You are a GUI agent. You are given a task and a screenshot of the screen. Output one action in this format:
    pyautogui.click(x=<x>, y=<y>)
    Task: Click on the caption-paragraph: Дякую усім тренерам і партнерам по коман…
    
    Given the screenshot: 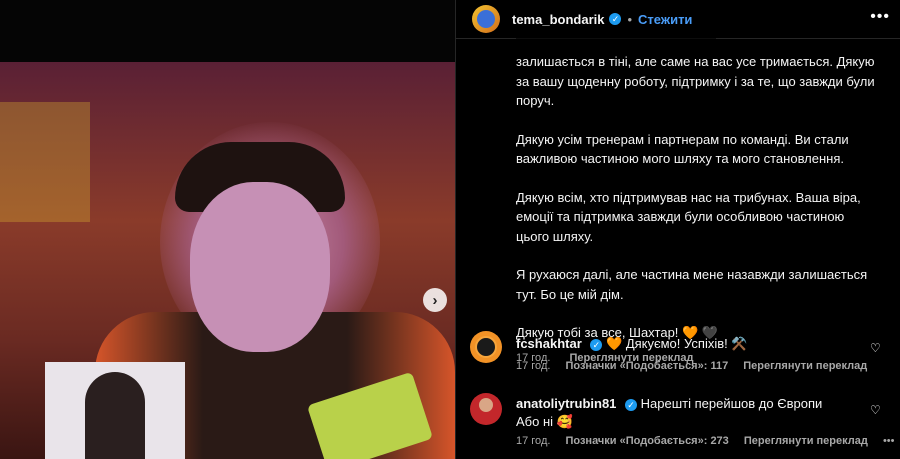 What is the action you would take?
    pyautogui.click(x=682, y=149)
    